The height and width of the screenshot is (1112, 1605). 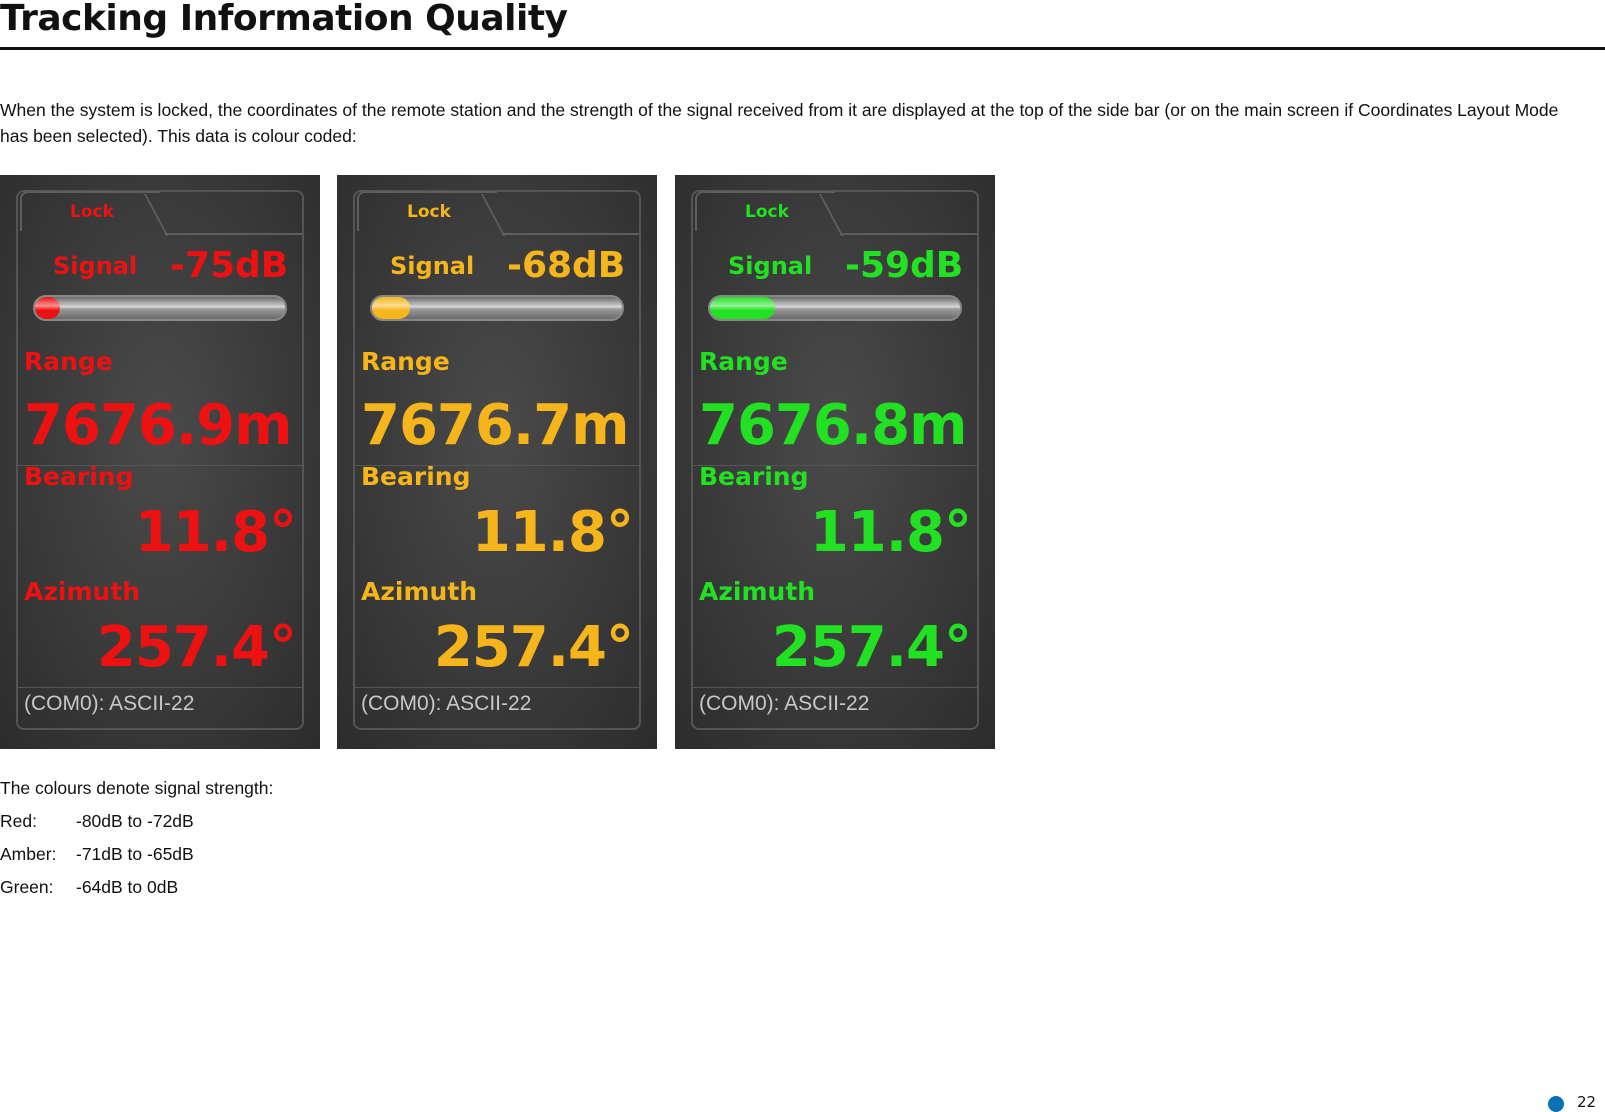 I want to click on range-value: 7676.7m, so click(x=495, y=425).